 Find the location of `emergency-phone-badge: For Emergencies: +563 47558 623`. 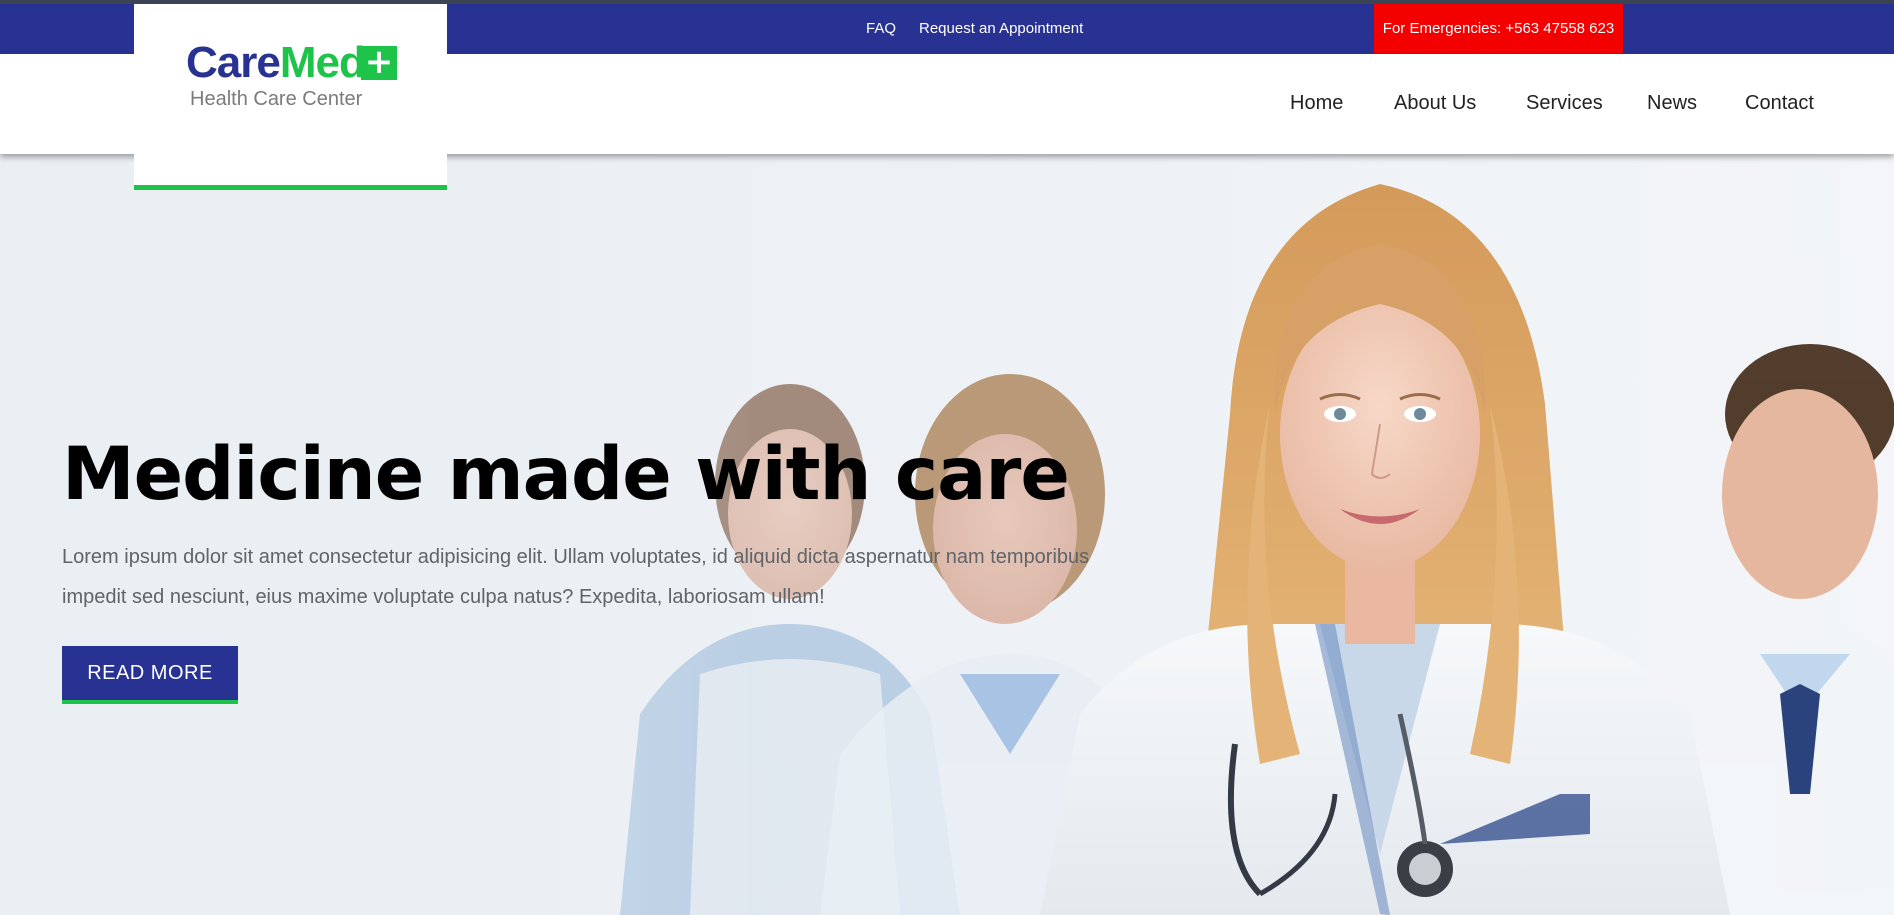

emergency-phone-badge: For Emergencies: +563 47558 623 is located at coordinates (1498, 29).